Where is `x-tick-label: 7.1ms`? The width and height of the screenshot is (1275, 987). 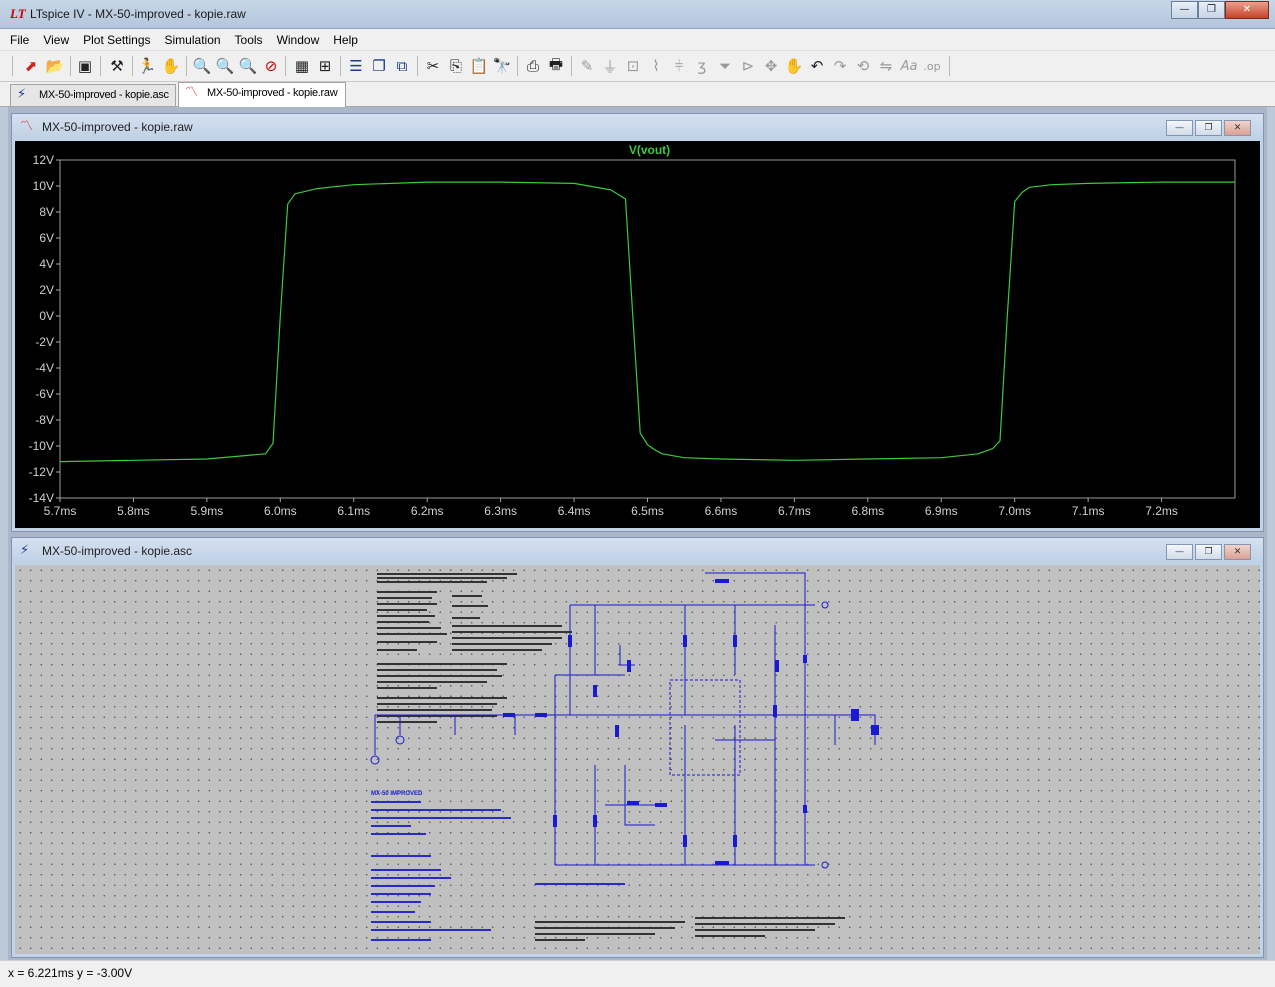 x-tick-label: 7.1ms is located at coordinates (1088, 511).